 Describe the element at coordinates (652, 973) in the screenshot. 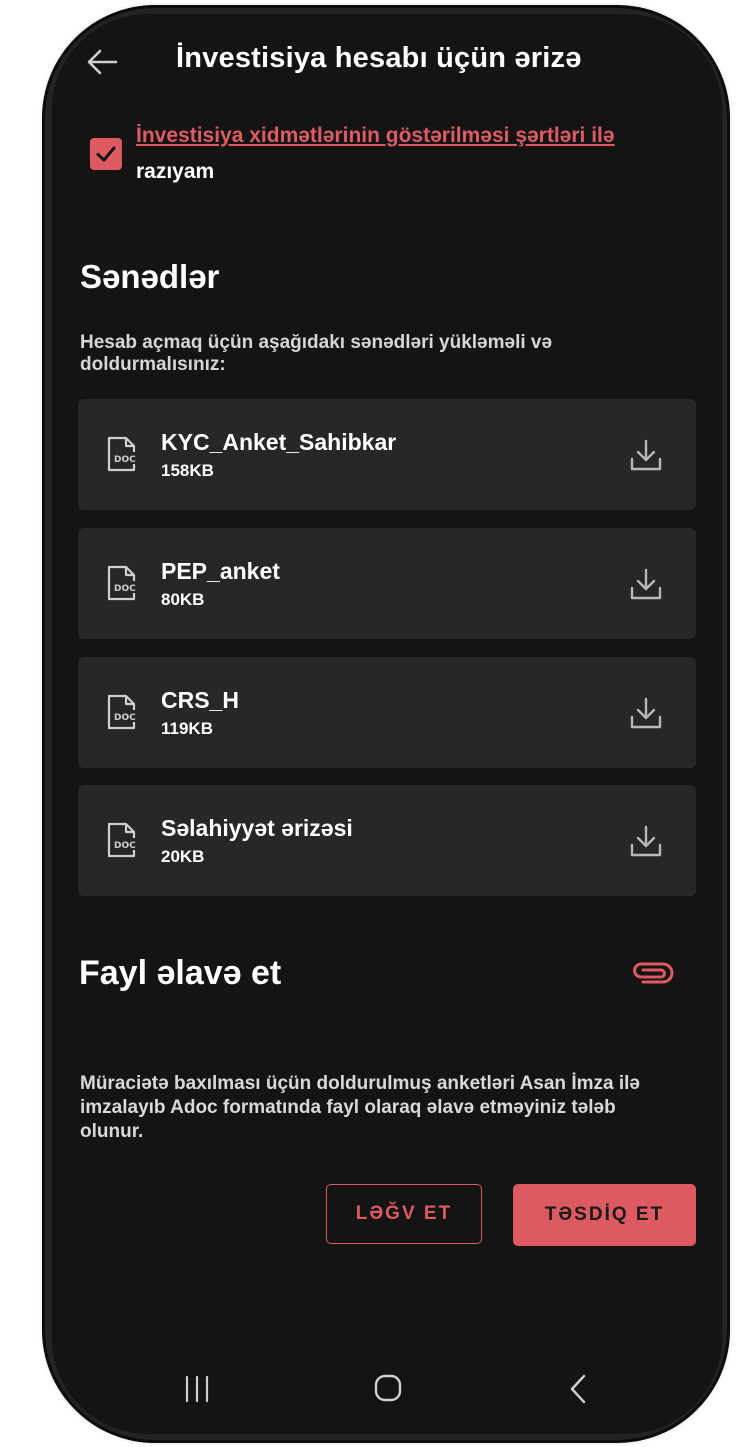

I see `paperclip-icon` at that location.